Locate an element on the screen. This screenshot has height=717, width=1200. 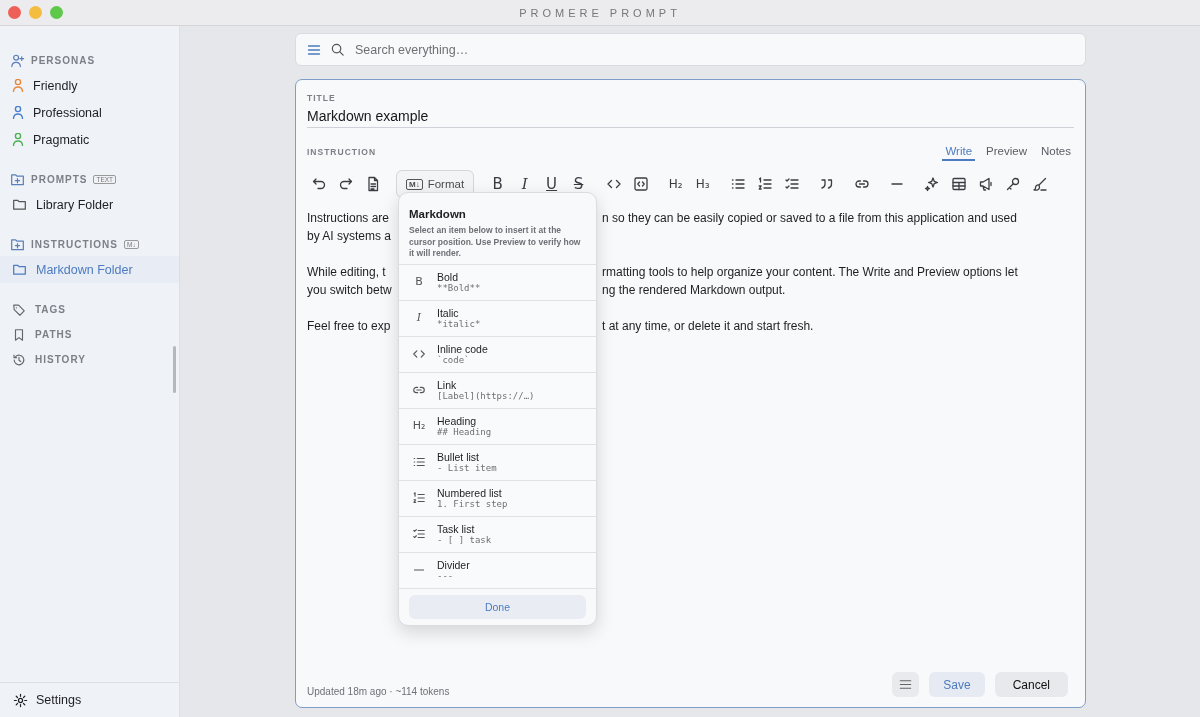
heading-button: H₂ is located at coordinates (676, 184).